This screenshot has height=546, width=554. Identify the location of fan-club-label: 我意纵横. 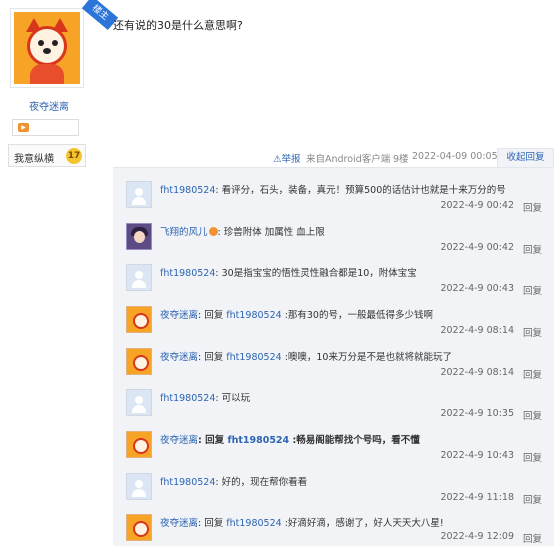
(34, 159).